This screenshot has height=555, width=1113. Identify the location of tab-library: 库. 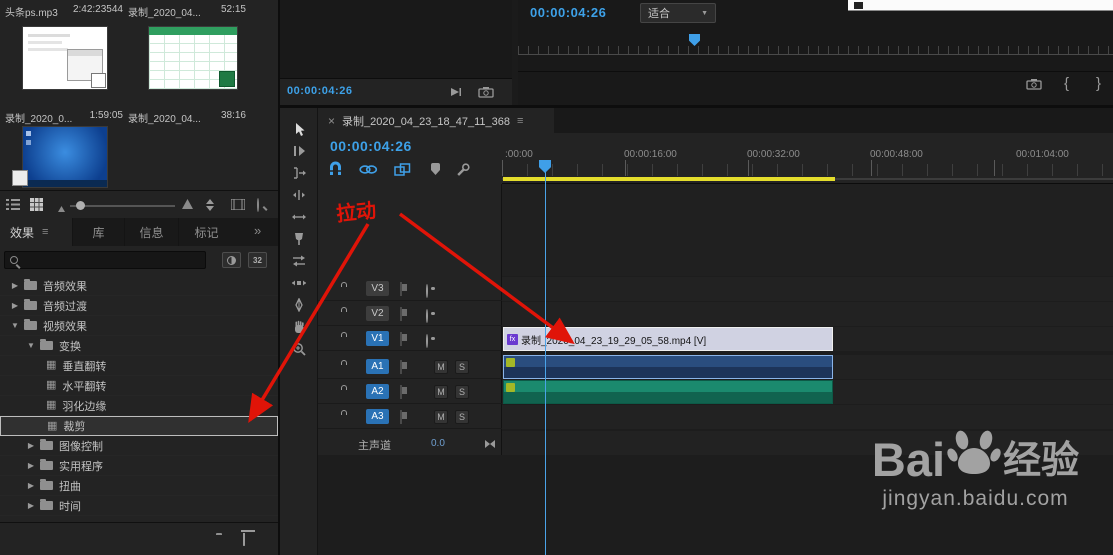
(98, 232).